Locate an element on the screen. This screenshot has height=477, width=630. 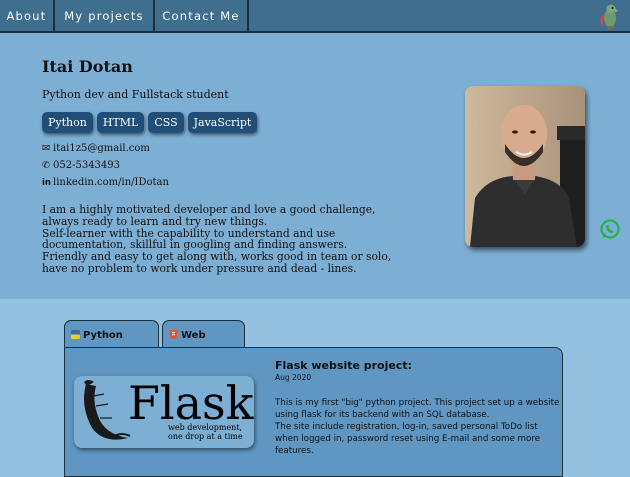
profile-photo is located at coordinates (525, 166).